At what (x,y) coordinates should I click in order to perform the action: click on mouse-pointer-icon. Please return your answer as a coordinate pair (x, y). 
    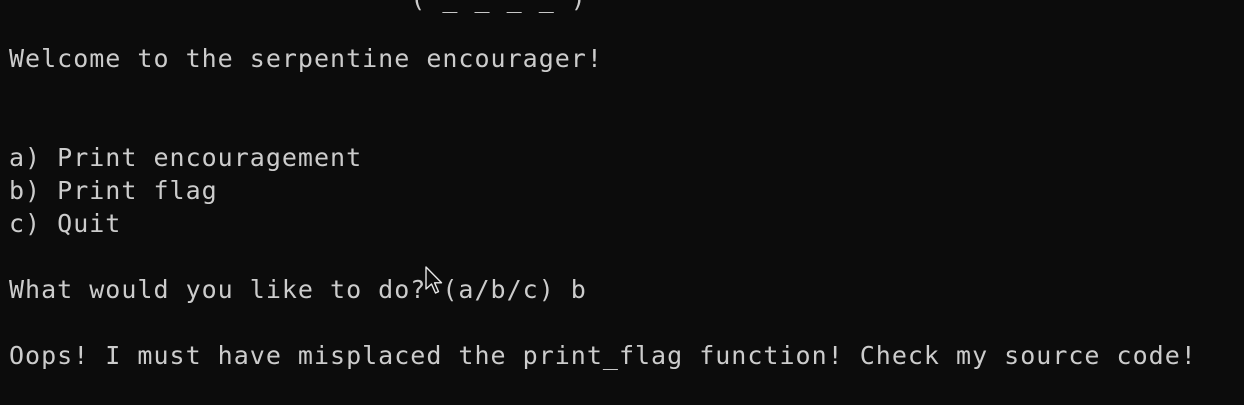
    Looking at the image, I should click on (434, 280).